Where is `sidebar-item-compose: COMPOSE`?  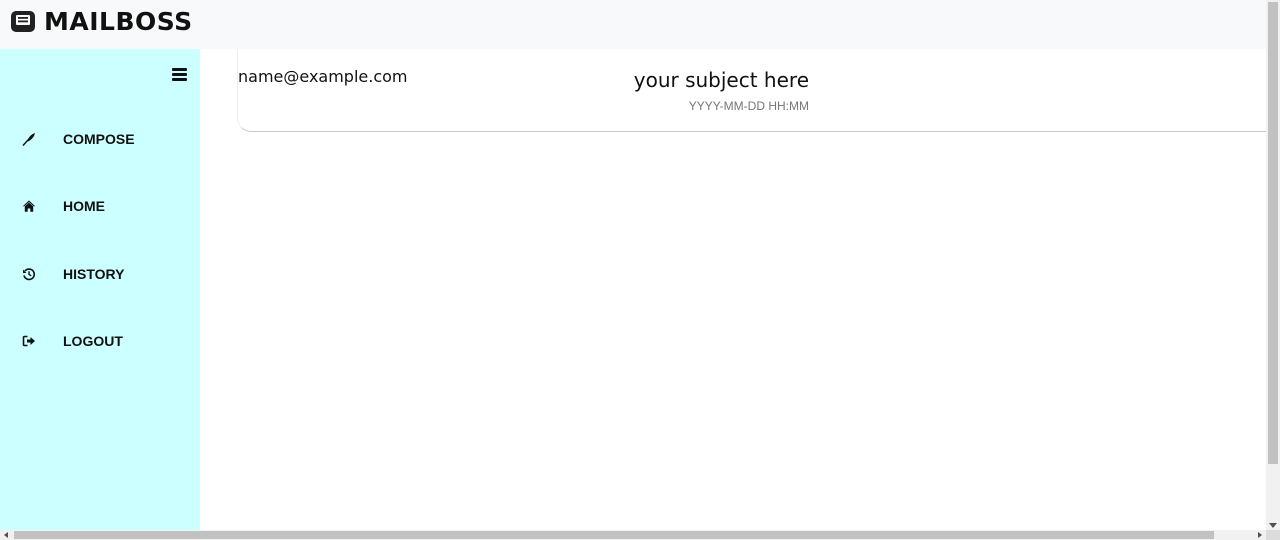
sidebar-item-compose: COMPOSE is located at coordinates (100, 139).